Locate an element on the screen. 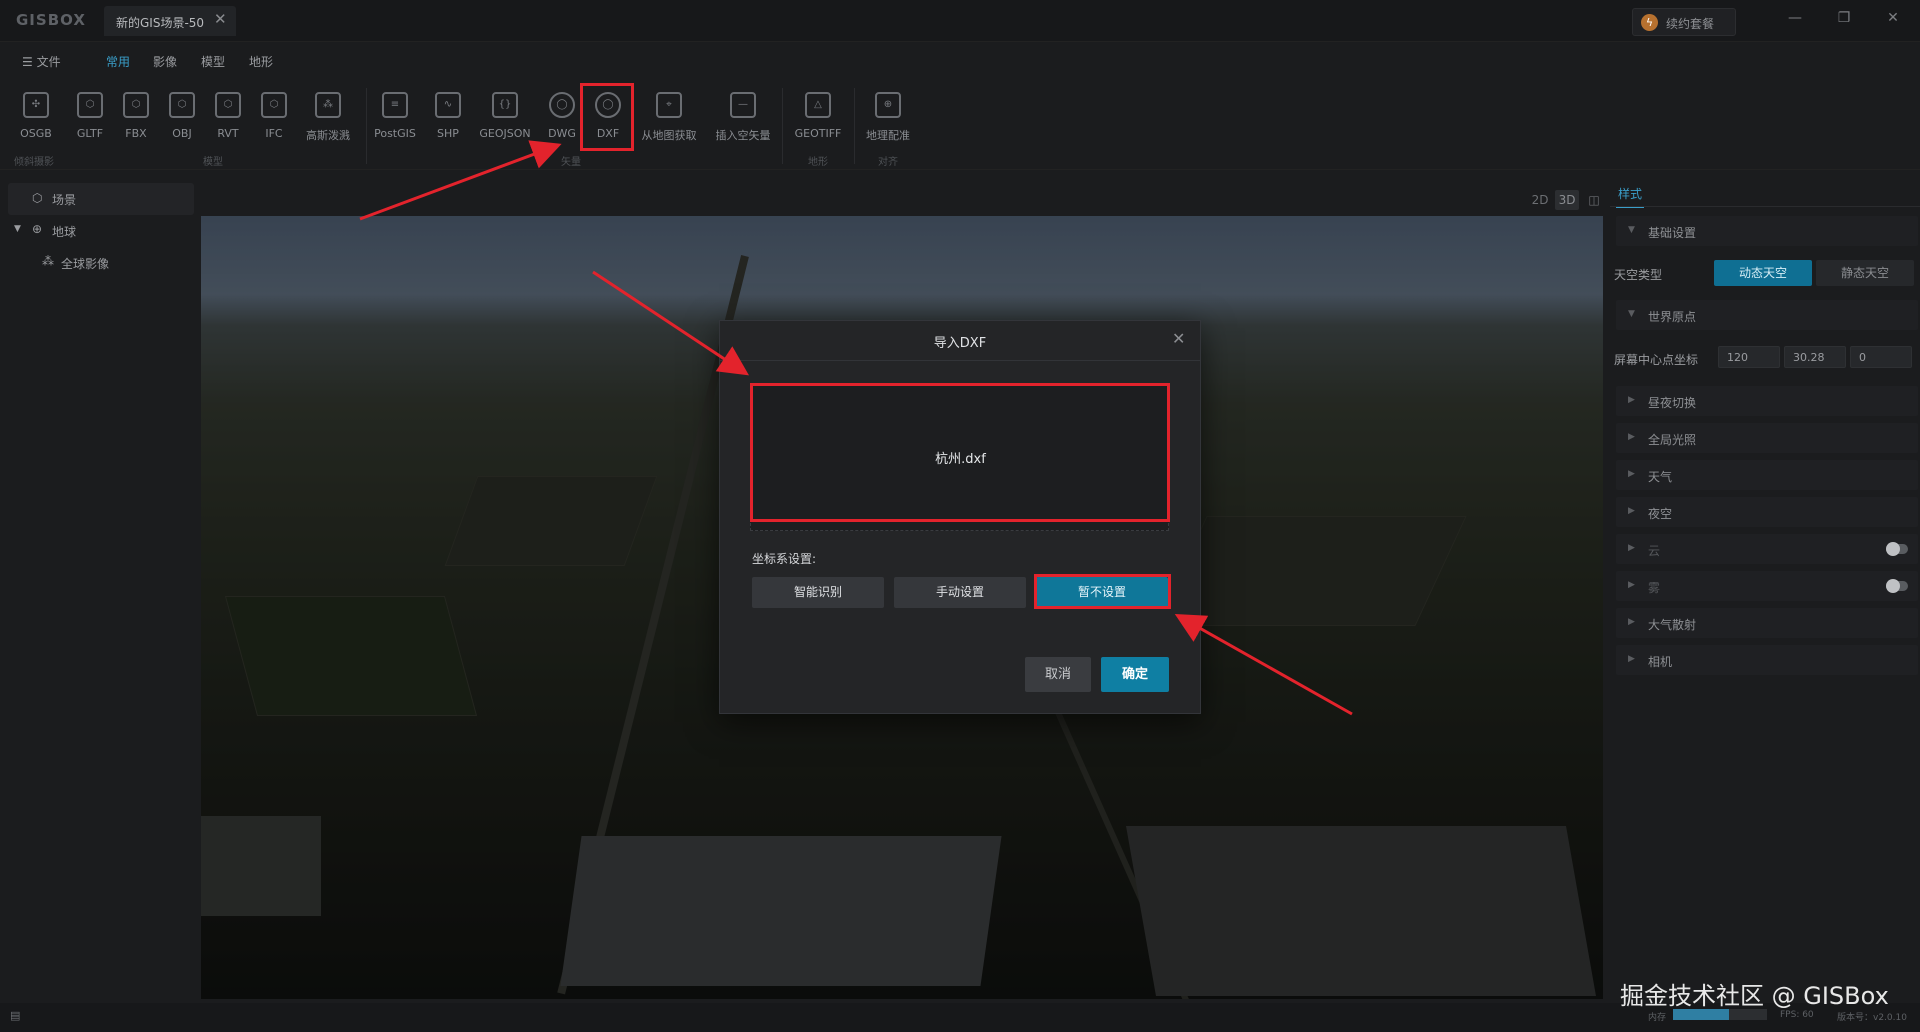  dialog-header: 导入DXF ✕ is located at coordinates (960, 341).